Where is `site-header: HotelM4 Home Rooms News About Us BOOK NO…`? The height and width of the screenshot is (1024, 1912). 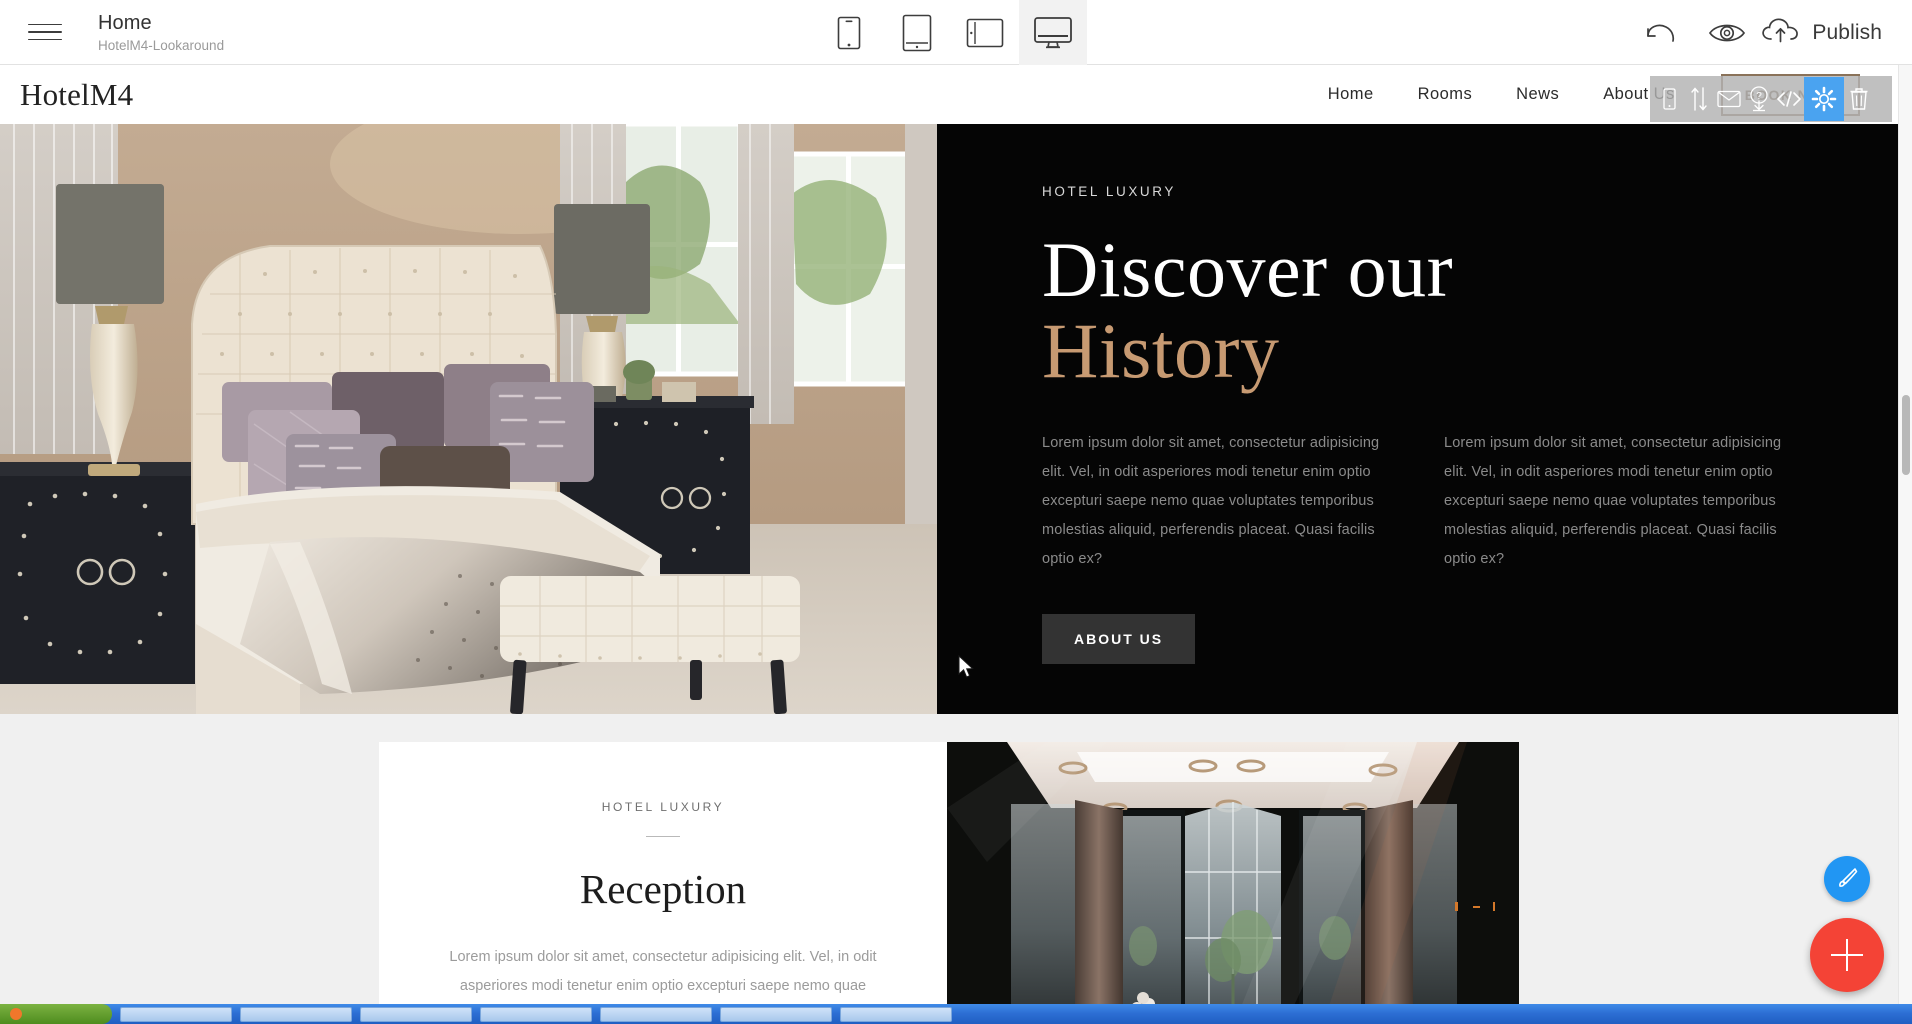 site-header: HotelM4 Home Rooms News About Us BOOK NO… is located at coordinates (949, 94).